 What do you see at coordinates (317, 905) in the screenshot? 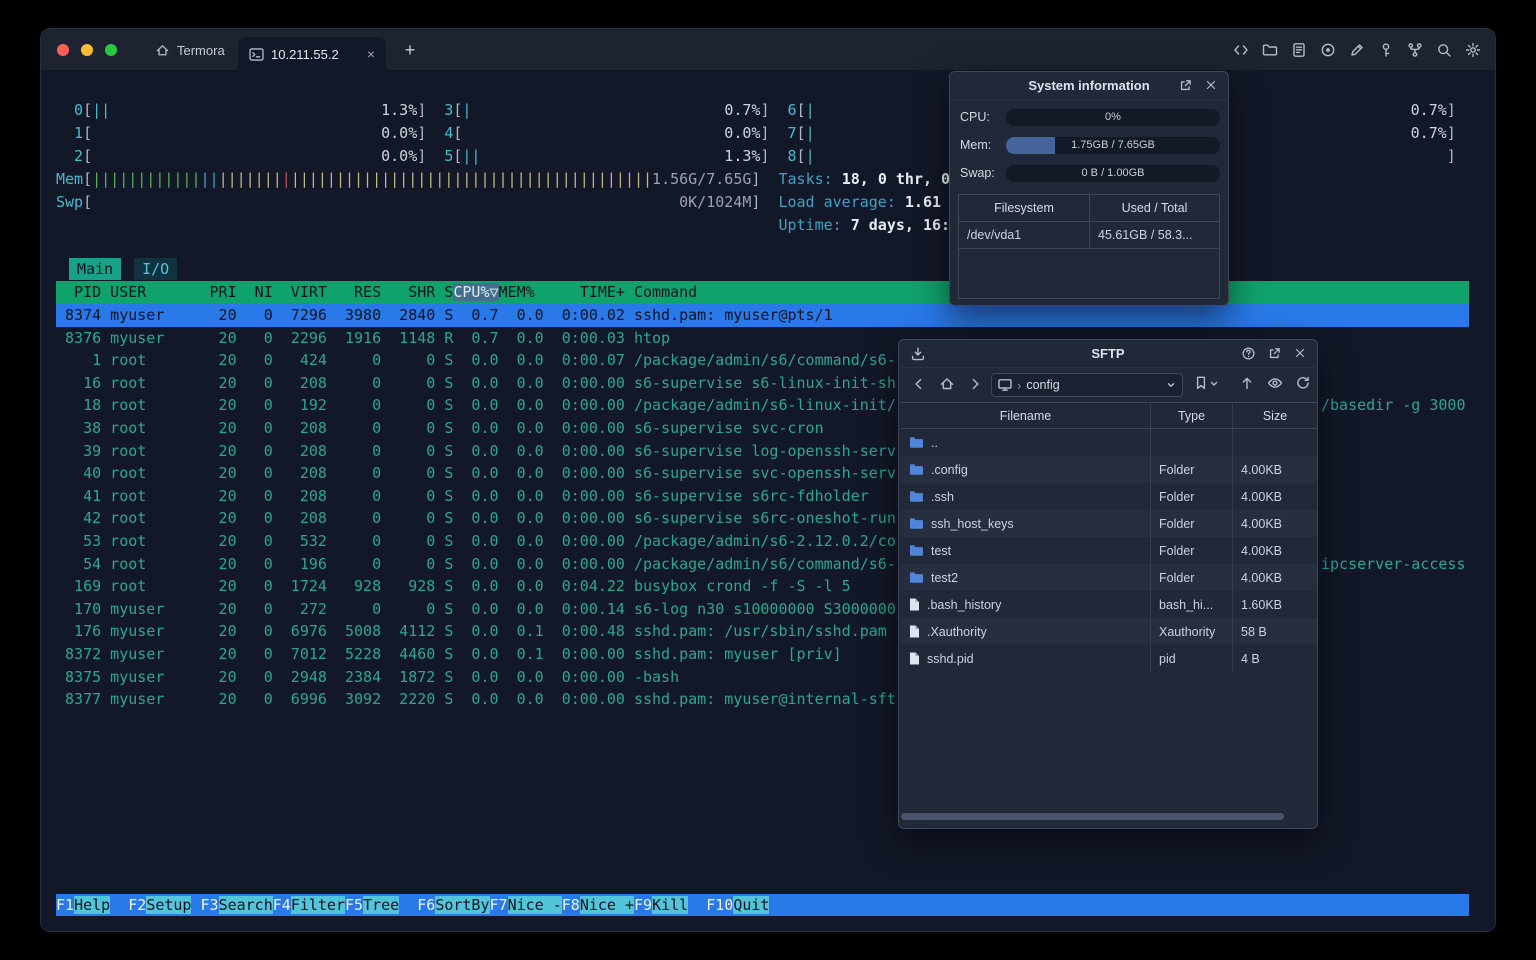
I see `fkey-label: Filter` at bounding box center [317, 905].